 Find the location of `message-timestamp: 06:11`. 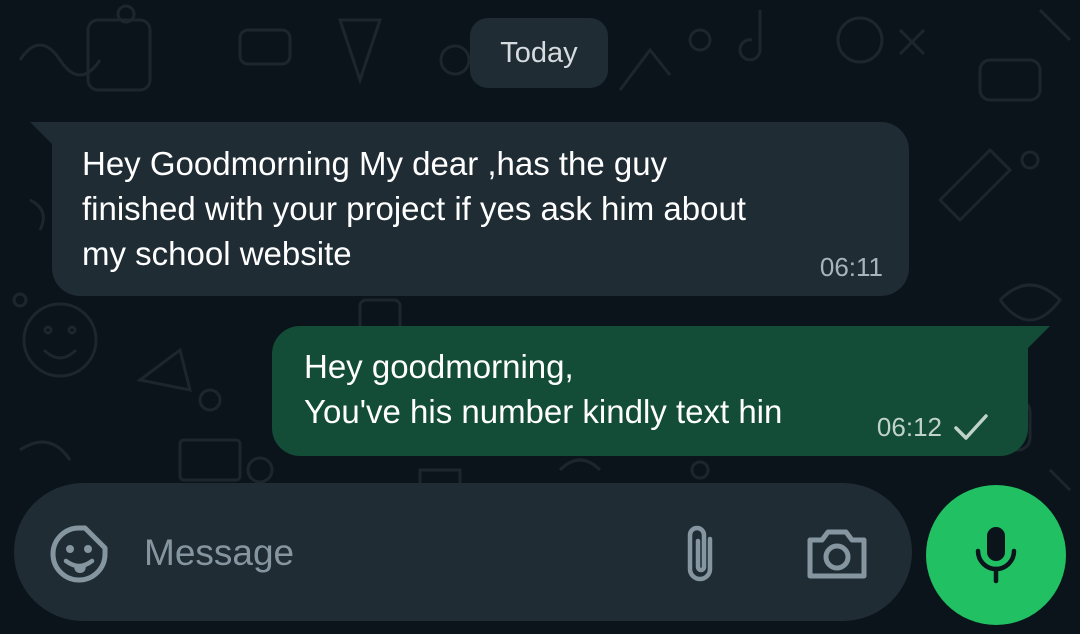

message-timestamp: 06:11 is located at coordinates (851, 267).